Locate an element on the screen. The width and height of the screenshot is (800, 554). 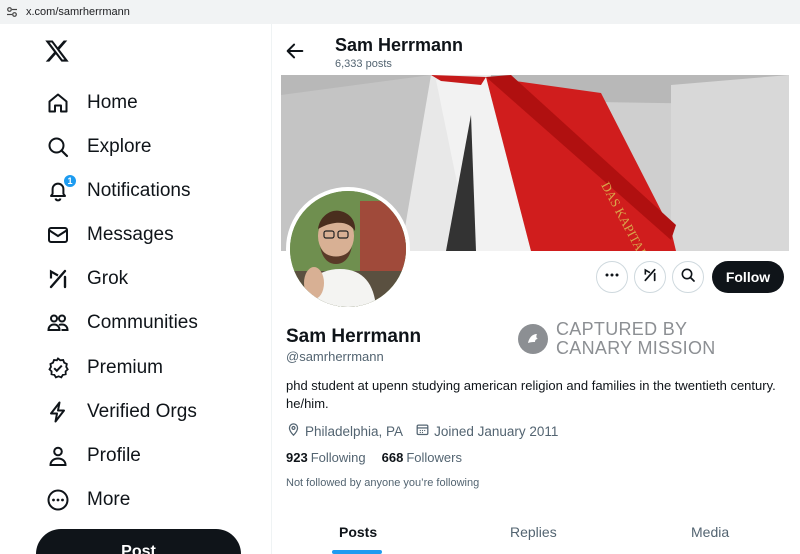
sidebar-item-label: More is located at coordinates (109, 499).